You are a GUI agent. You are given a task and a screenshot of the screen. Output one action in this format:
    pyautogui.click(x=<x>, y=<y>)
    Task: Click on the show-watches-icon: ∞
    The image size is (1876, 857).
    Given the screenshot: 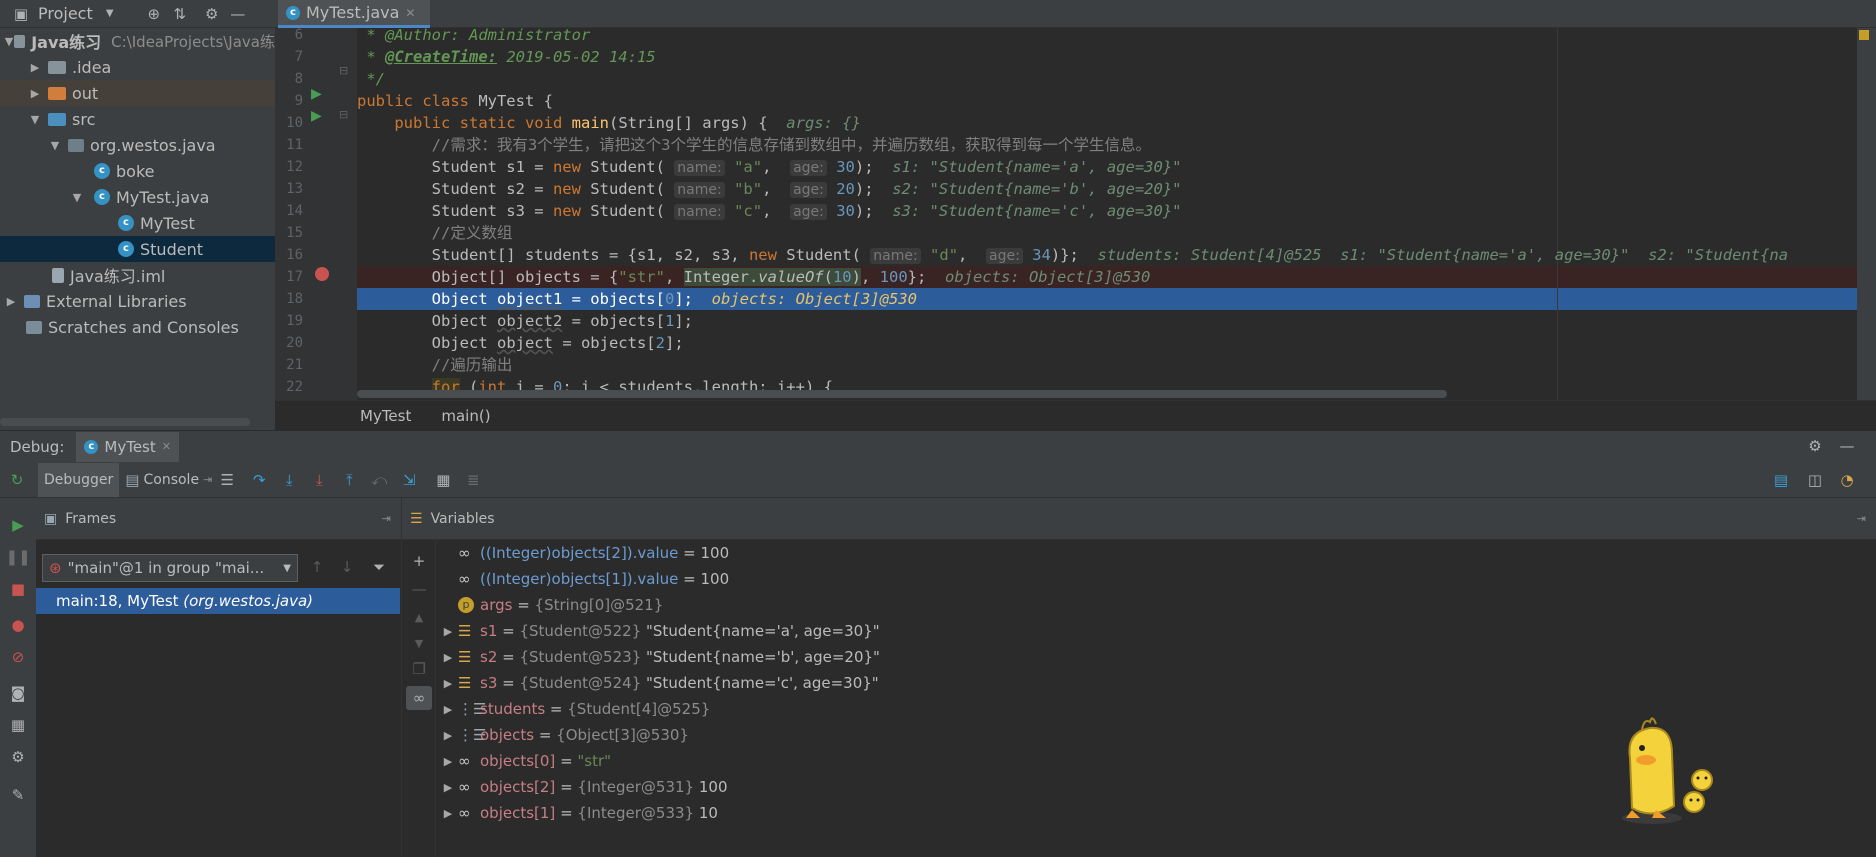 What is the action you would take?
    pyautogui.click(x=419, y=698)
    